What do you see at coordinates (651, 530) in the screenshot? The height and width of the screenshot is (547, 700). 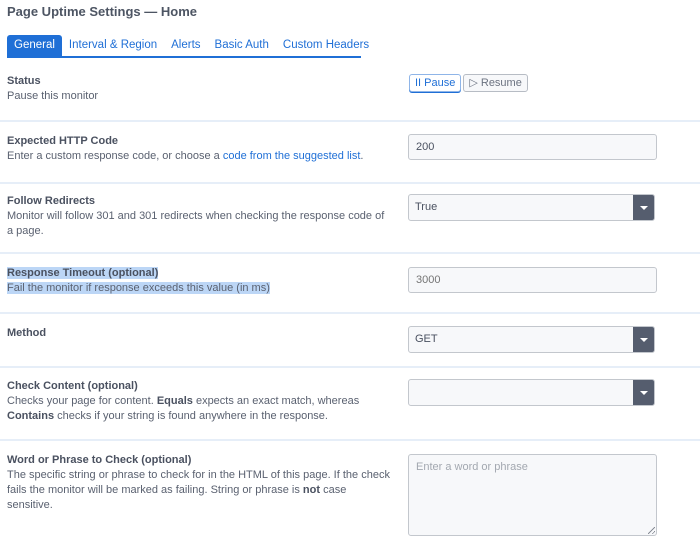 I see `resize-handle-icon` at bounding box center [651, 530].